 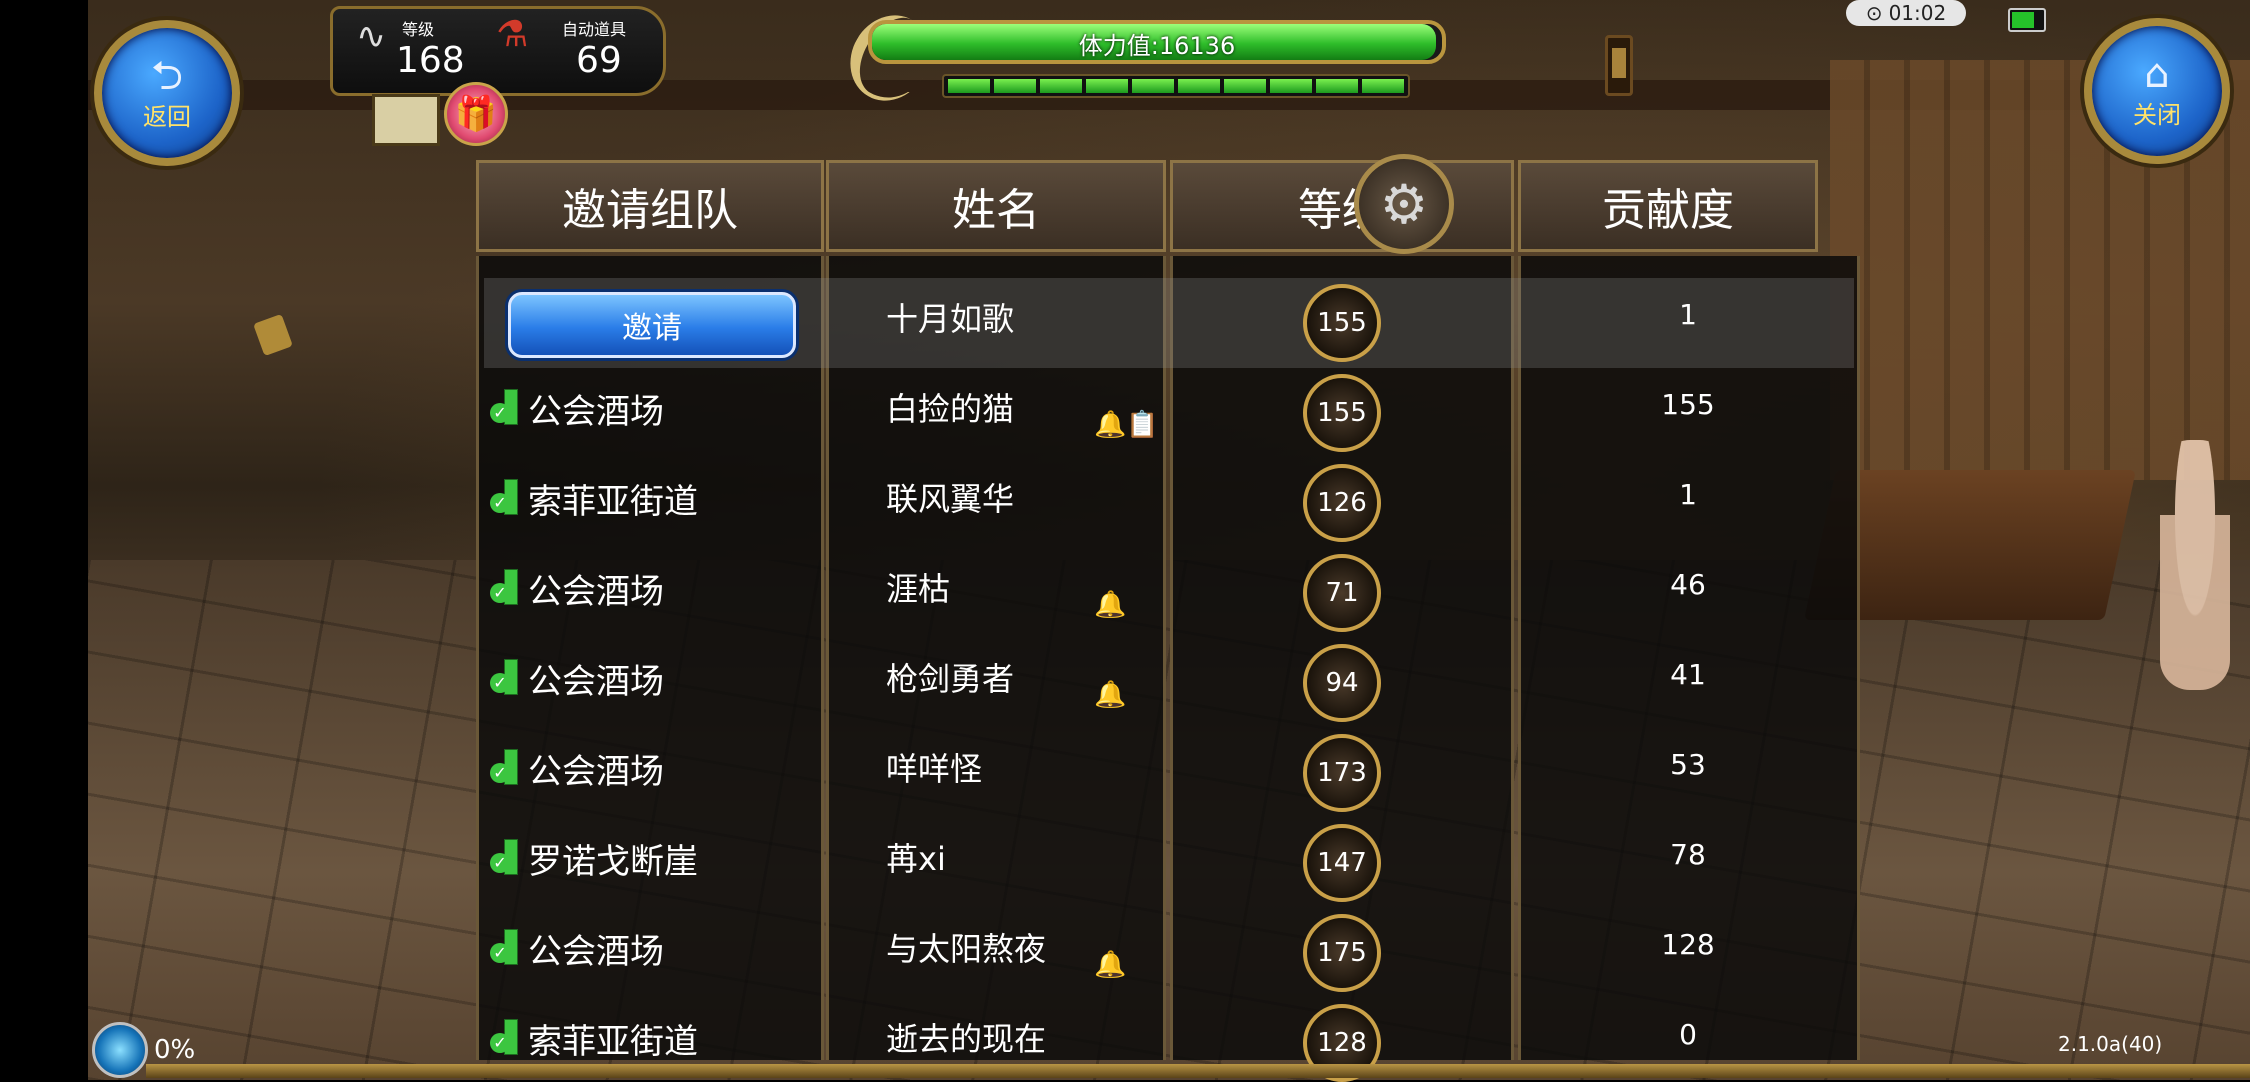 I want to click on member-name: 白捡的猫, so click(x=950, y=407).